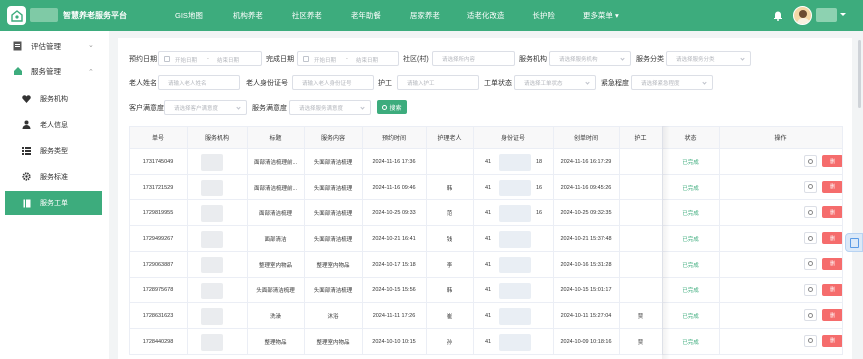  Describe the element at coordinates (333, 162) in the screenshot. I see `cell-service-content: 头面部清洁梳理` at that location.